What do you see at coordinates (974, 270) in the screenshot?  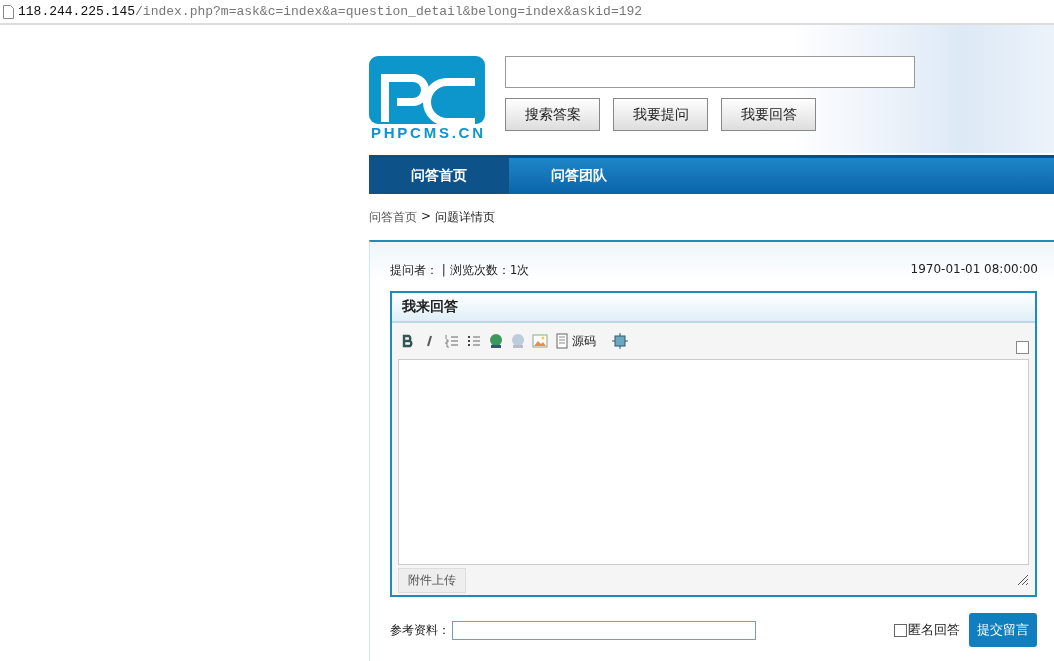 I see `question-time: 1970-01-01 08:00:00` at bounding box center [974, 270].